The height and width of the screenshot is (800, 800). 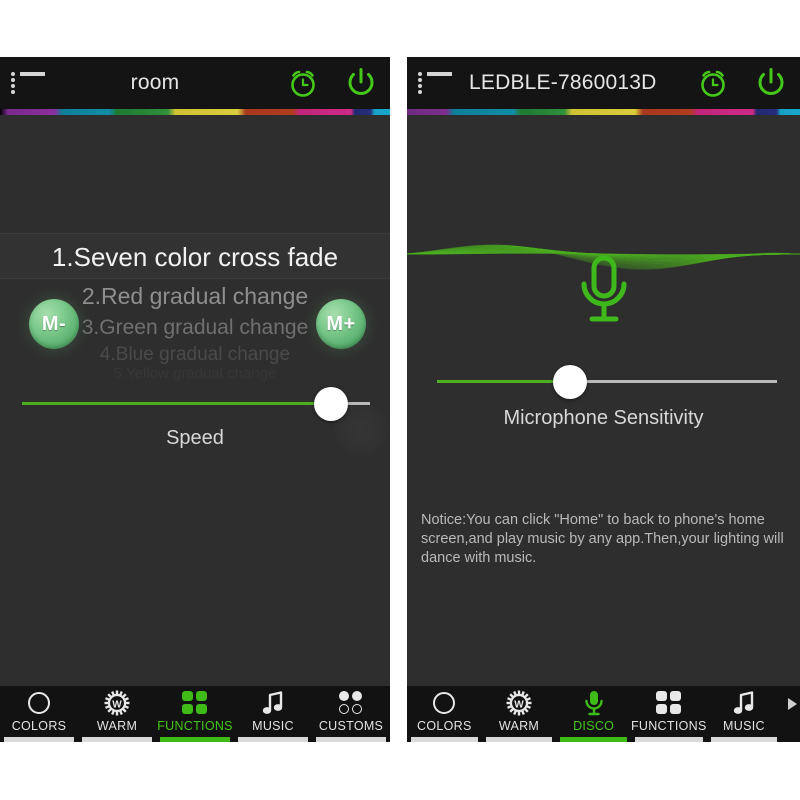 What do you see at coordinates (351, 726) in the screenshot?
I see `tab-label: CUSTOMS` at bounding box center [351, 726].